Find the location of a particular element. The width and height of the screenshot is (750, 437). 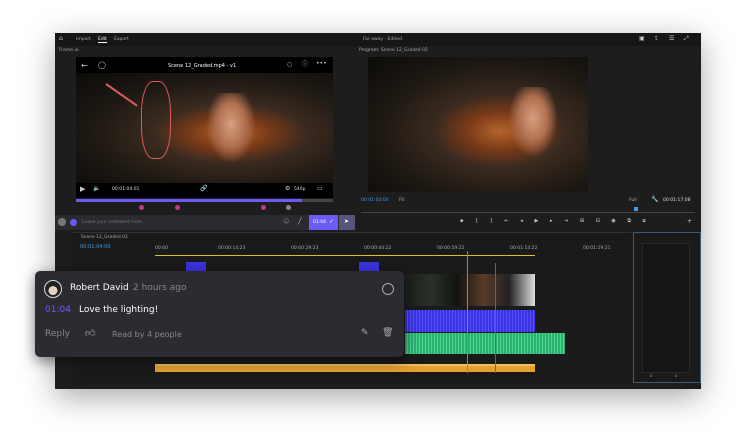

send-icon: ➤ is located at coordinates (347, 221).